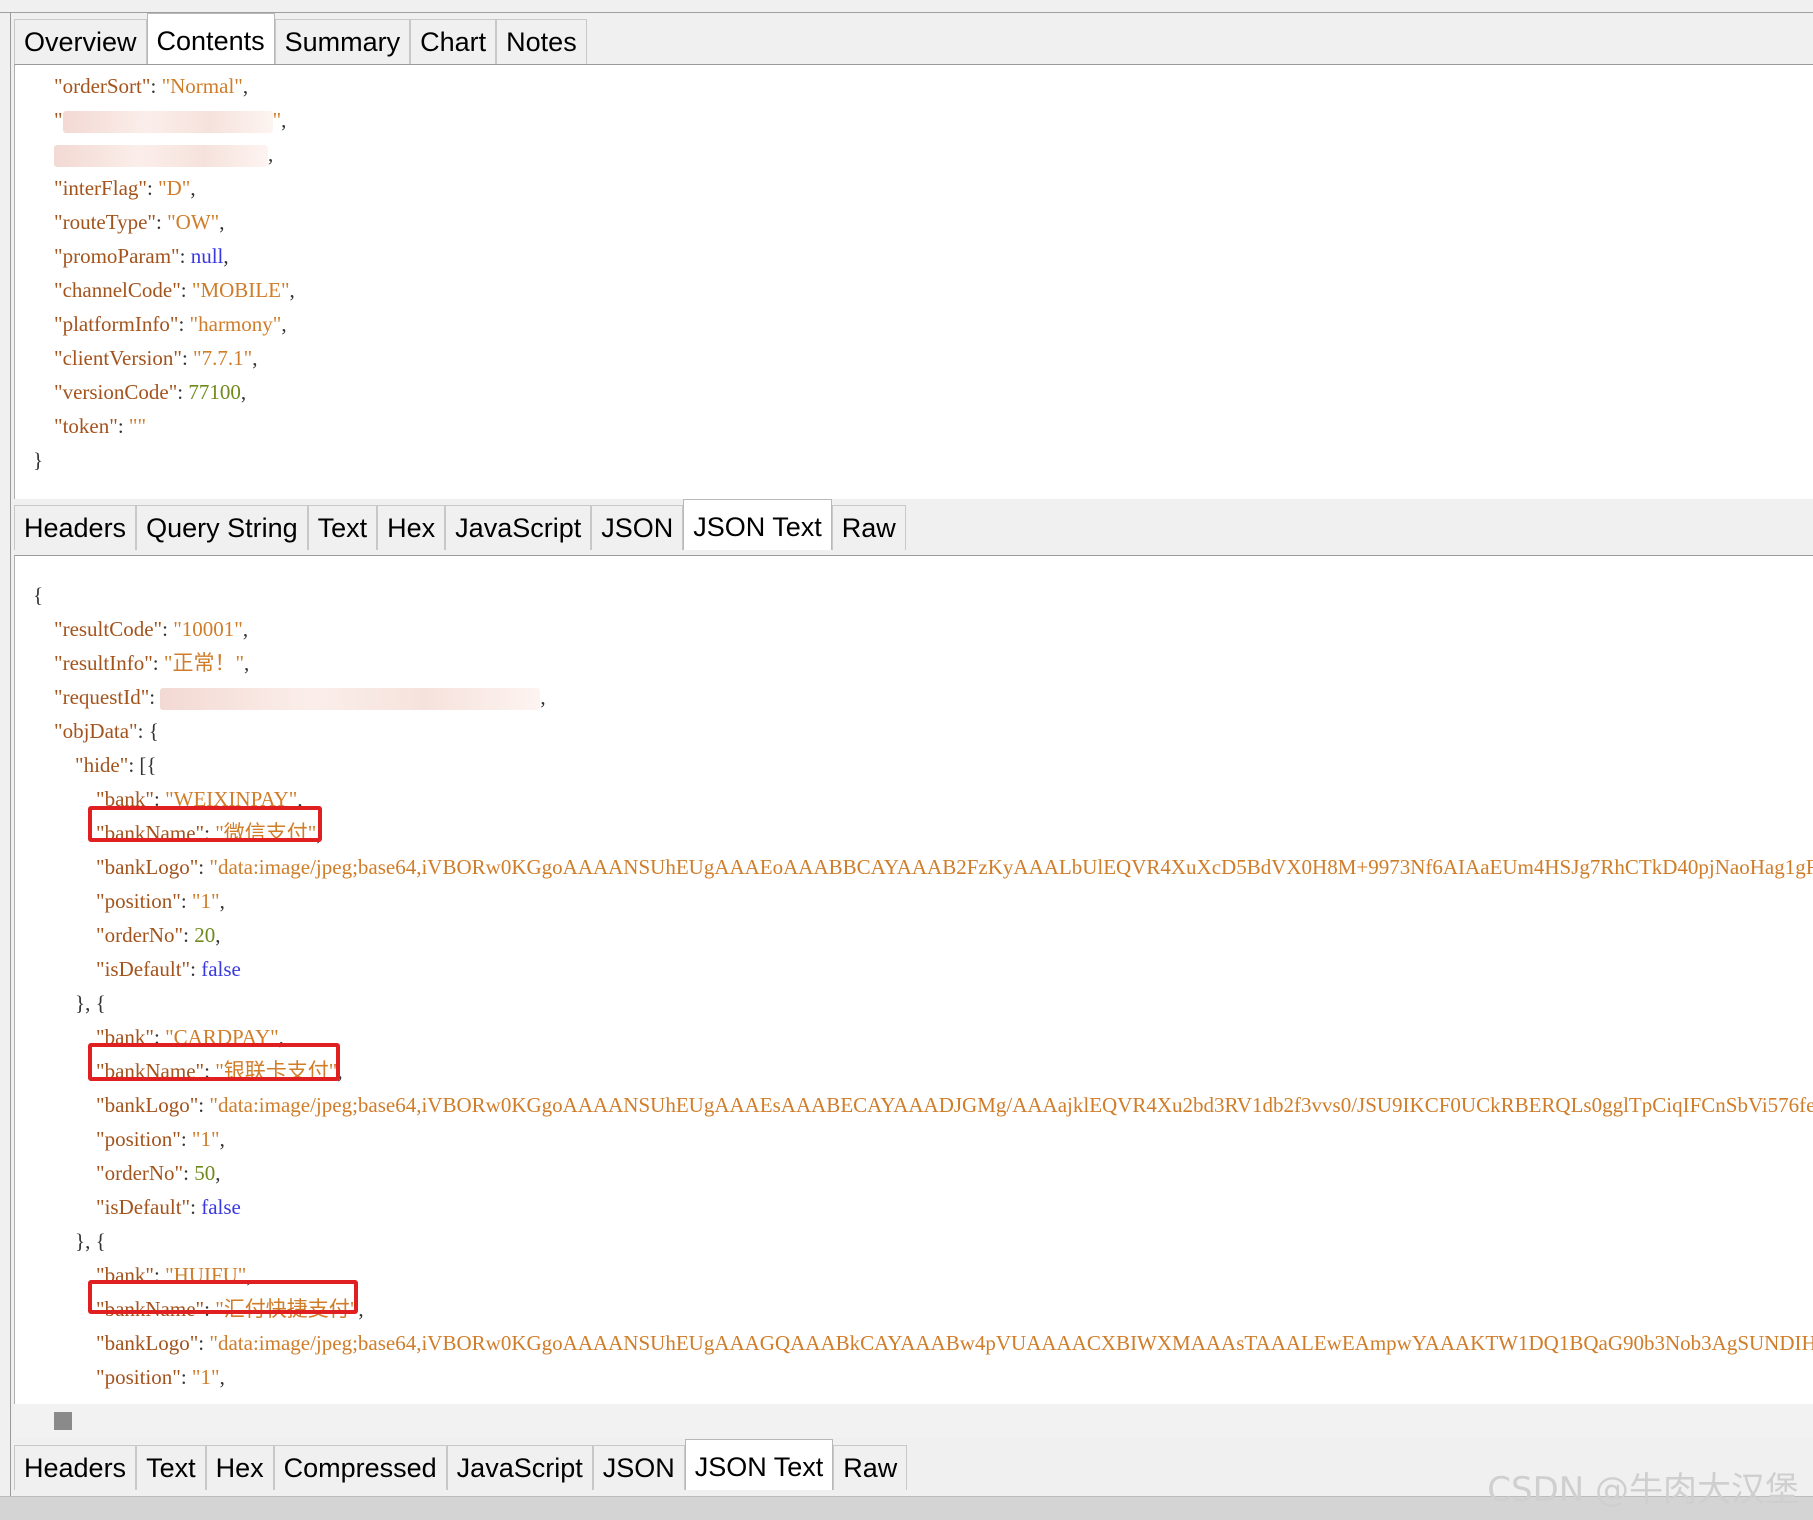  What do you see at coordinates (923, 765) in the screenshot?
I see `json-line: "hide": [{` at bounding box center [923, 765].